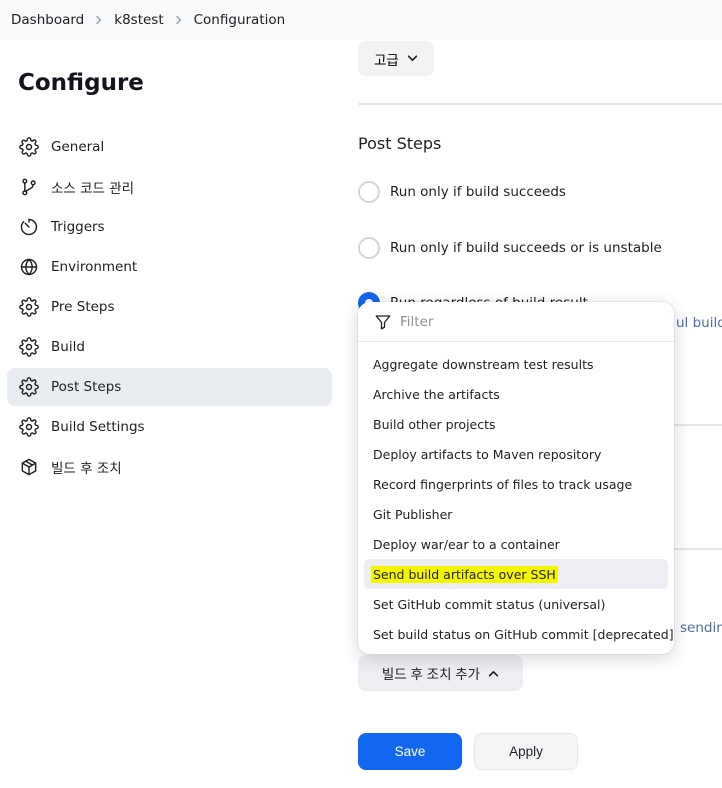 This screenshot has height=788, width=722. What do you see at coordinates (86, 469) in the screenshot?
I see `sidebar-item-label: 빌드 후 조치` at bounding box center [86, 469].